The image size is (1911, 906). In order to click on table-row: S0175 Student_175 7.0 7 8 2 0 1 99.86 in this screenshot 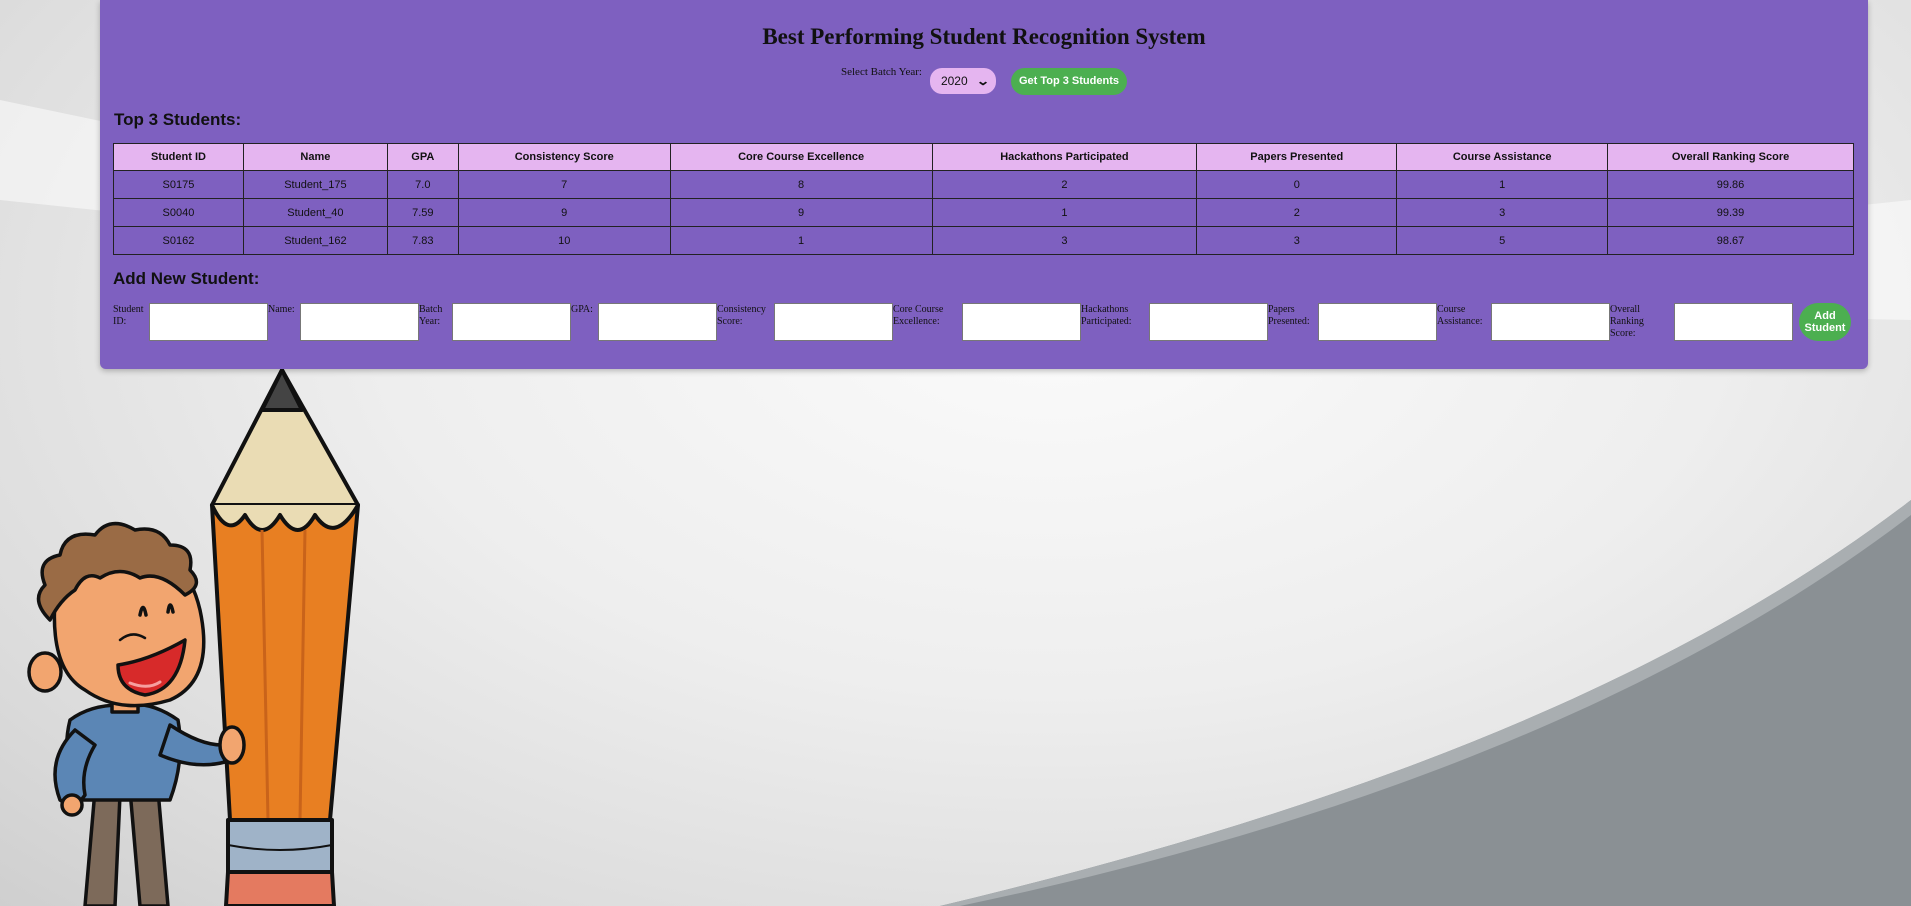, I will do `click(983, 184)`.